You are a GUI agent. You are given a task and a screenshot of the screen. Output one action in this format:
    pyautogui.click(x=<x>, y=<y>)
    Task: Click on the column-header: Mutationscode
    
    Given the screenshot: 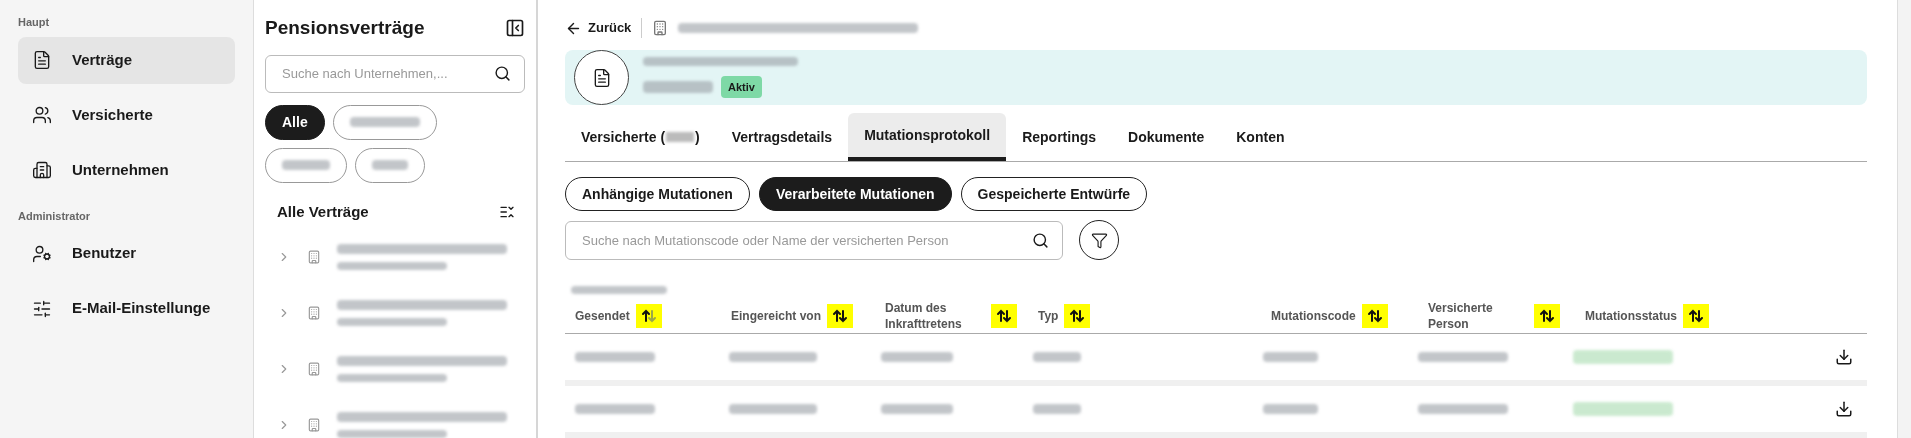 What is the action you would take?
    pyautogui.click(x=1313, y=315)
    